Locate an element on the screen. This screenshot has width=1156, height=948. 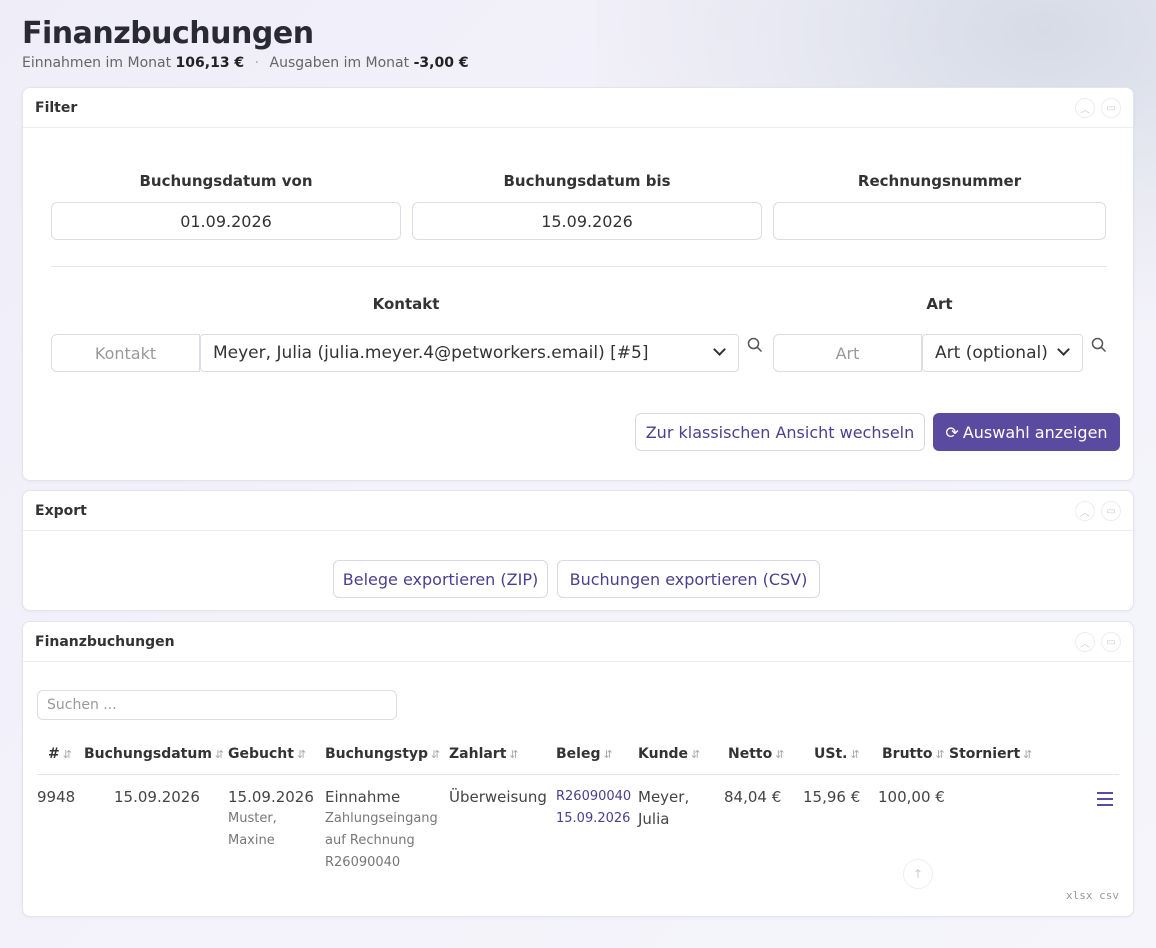
column-header-net: Netto ⇵ is located at coordinates (756, 754).